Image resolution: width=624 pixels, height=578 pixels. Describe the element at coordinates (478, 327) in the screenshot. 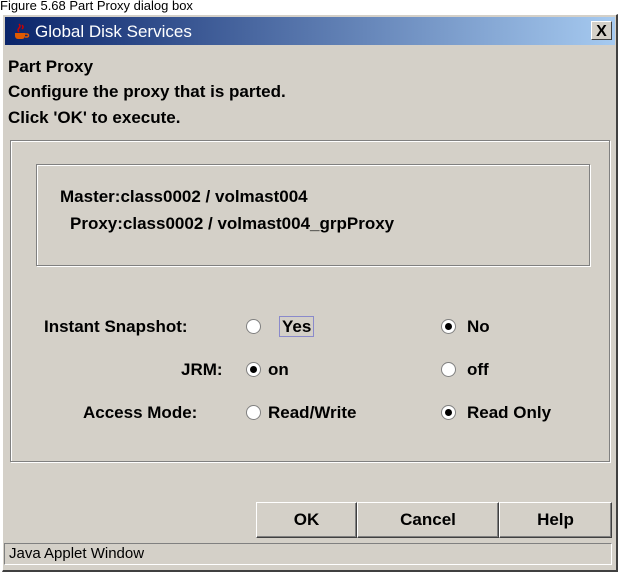

I see `instant-snapshot-no-label: No` at that location.